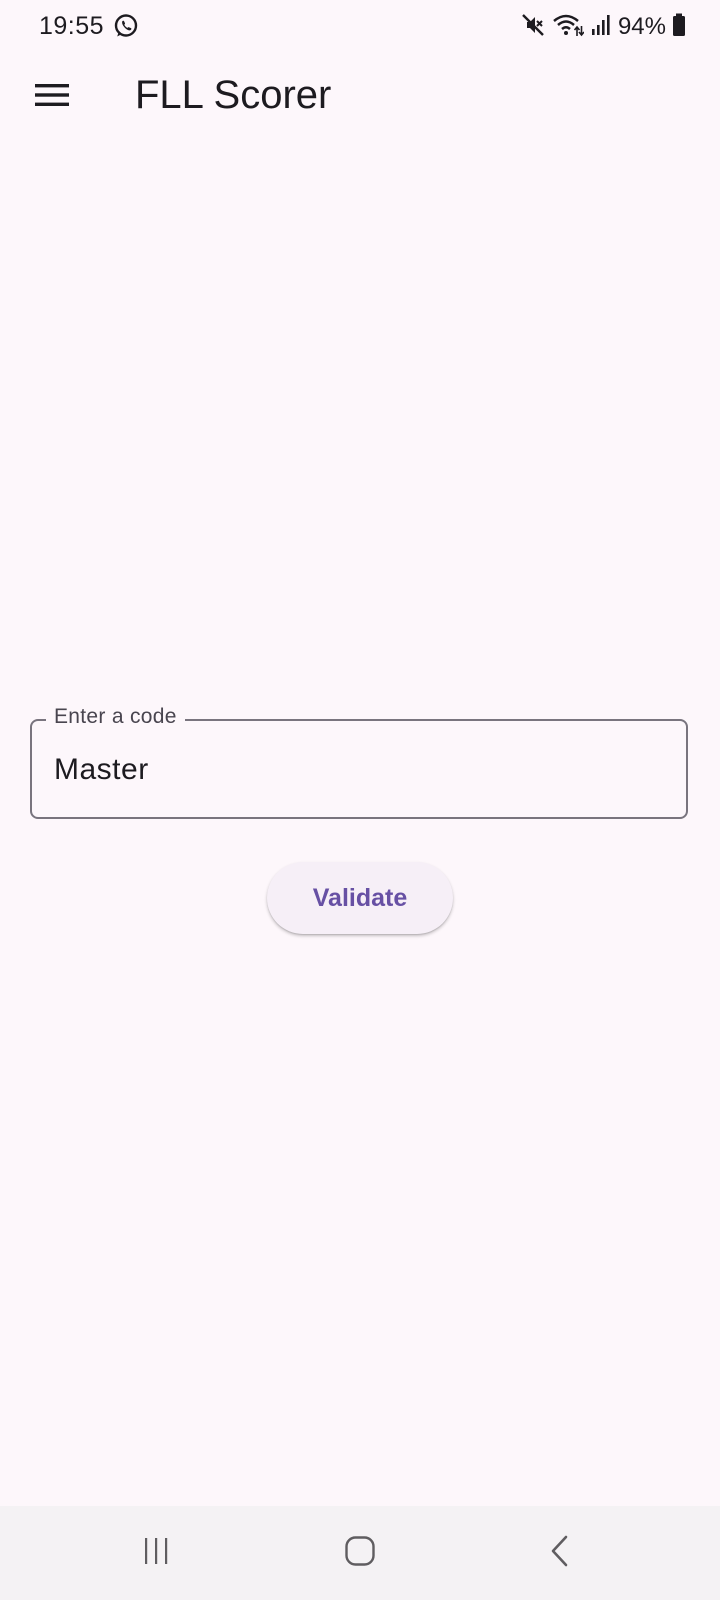  I want to click on home-icon, so click(360, 1553).